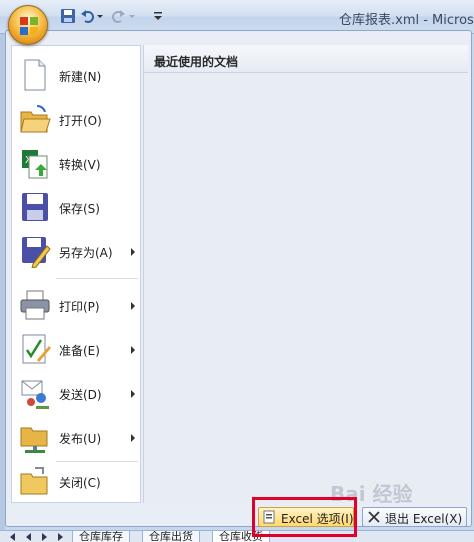 The height and width of the screenshot is (542, 474). Describe the element at coordinates (36, 252) in the screenshot. I see `save-as-icon` at that location.